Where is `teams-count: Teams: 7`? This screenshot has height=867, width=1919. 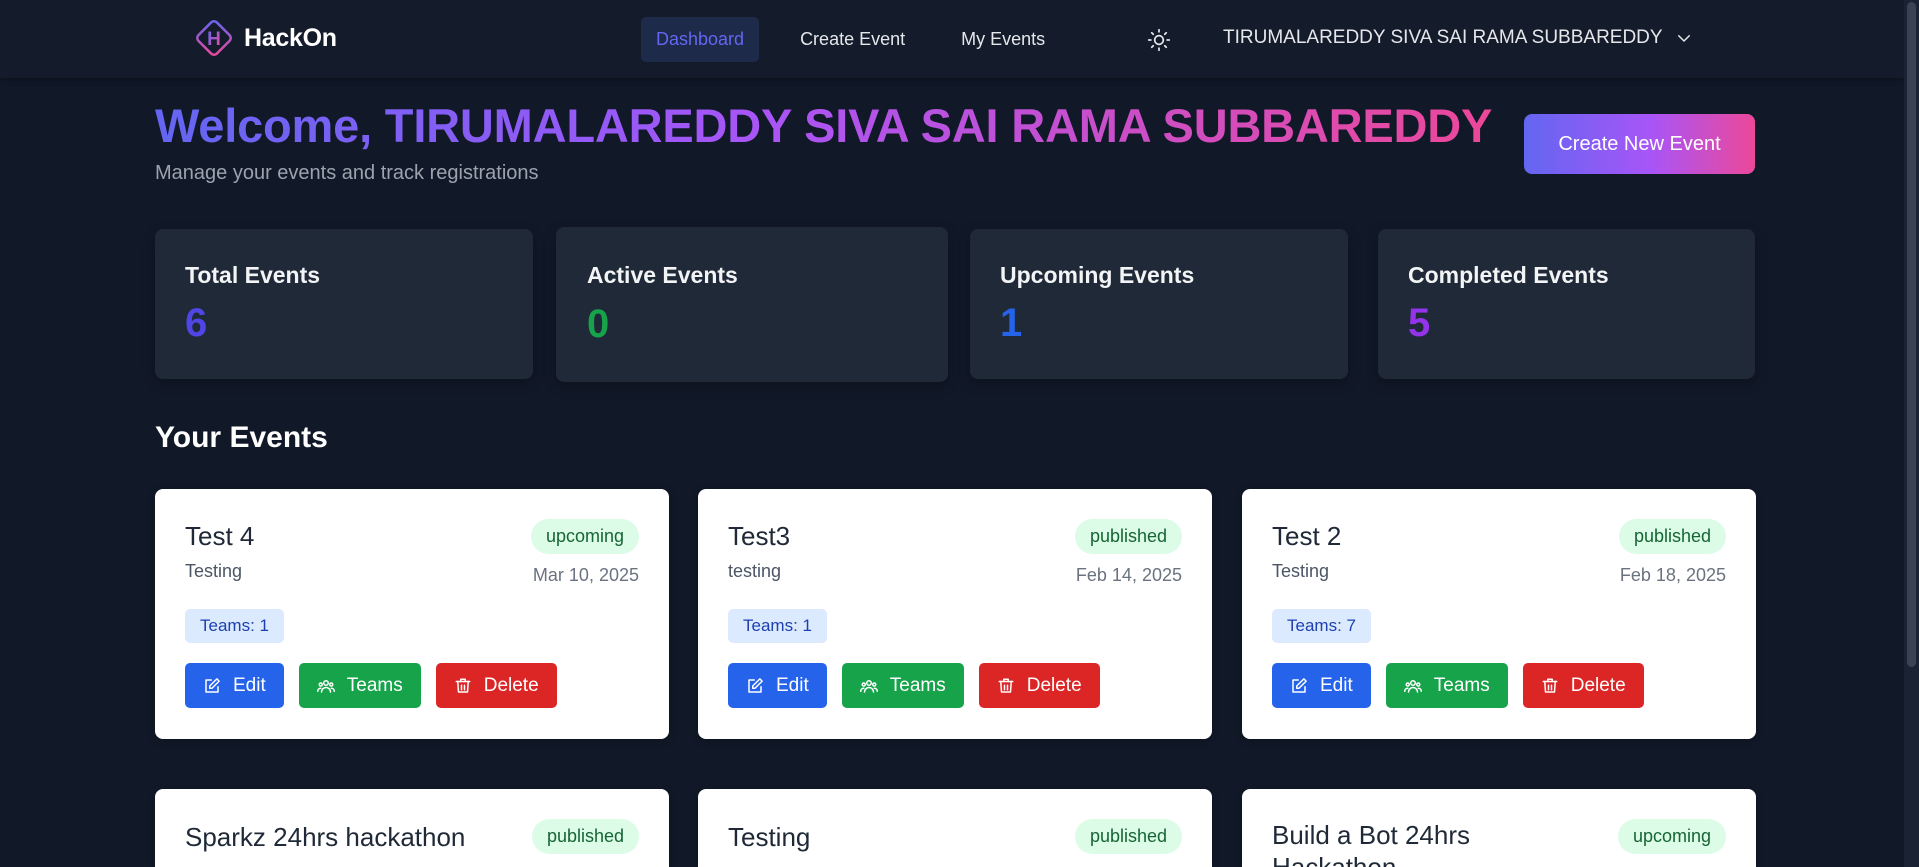 teams-count: Teams: 7 is located at coordinates (1321, 626).